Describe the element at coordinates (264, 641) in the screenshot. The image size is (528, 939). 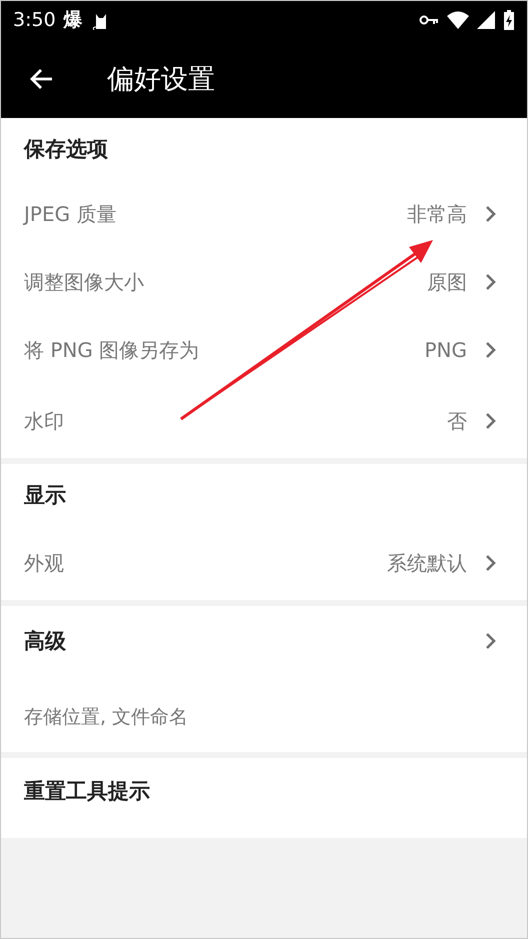
I see `advanced-row: 高级` at that location.